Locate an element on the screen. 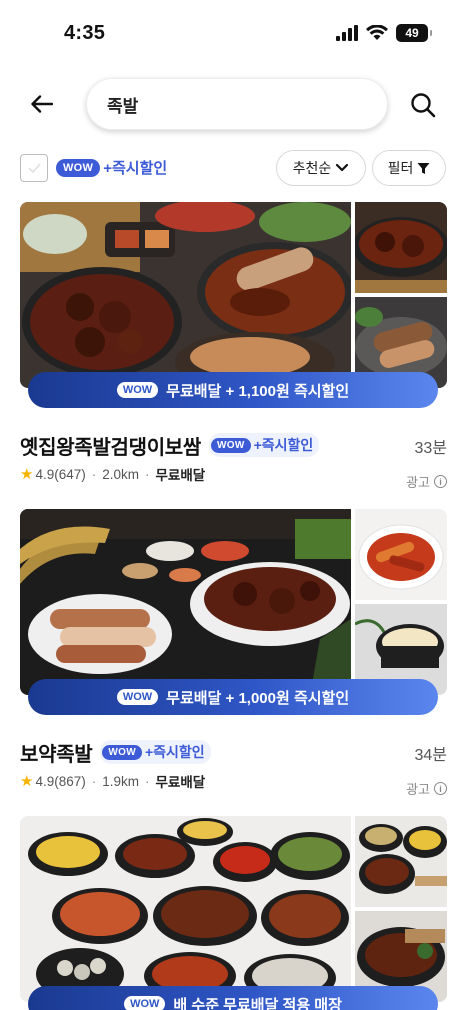  store-name: 보약족발 is located at coordinates (56, 754).